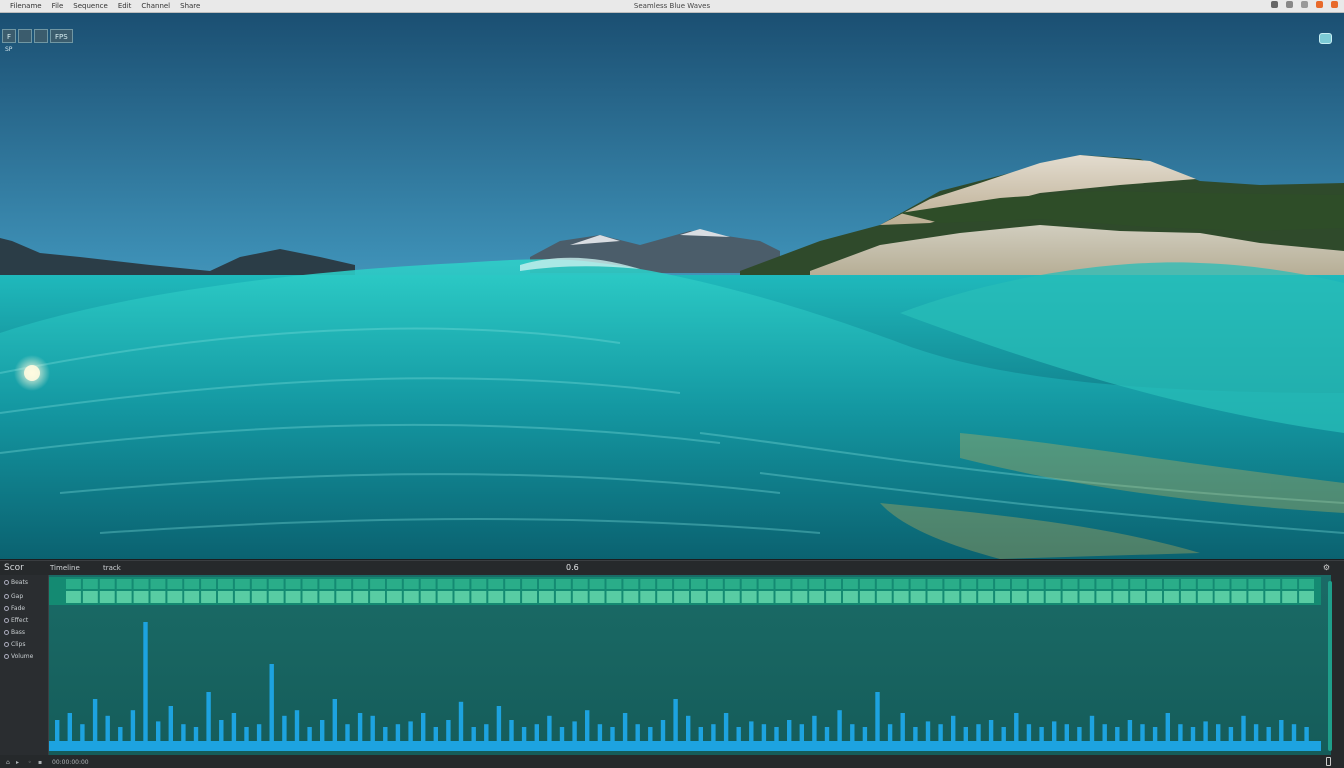 Image resolution: width=1344 pixels, height=768 pixels. What do you see at coordinates (1319, 4) in the screenshot?
I see `record-icon` at bounding box center [1319, 4].